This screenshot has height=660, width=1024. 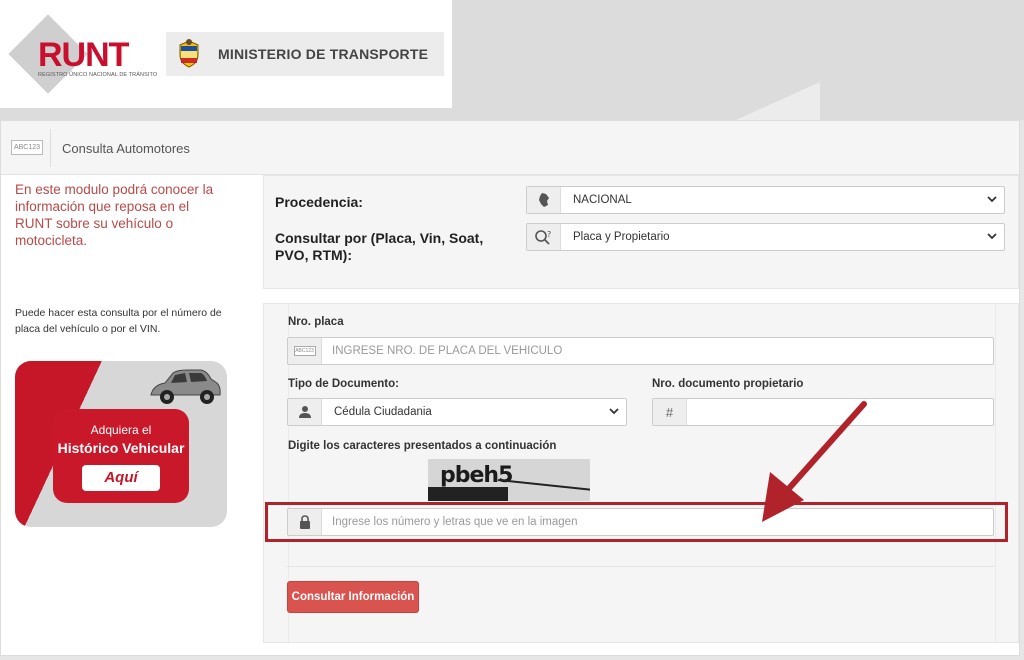 What do you see at coordinates (728, 384) in the screenshot?
I see `nro-documento-label: Nro. documento propietario` at bounding box center [728, 384].